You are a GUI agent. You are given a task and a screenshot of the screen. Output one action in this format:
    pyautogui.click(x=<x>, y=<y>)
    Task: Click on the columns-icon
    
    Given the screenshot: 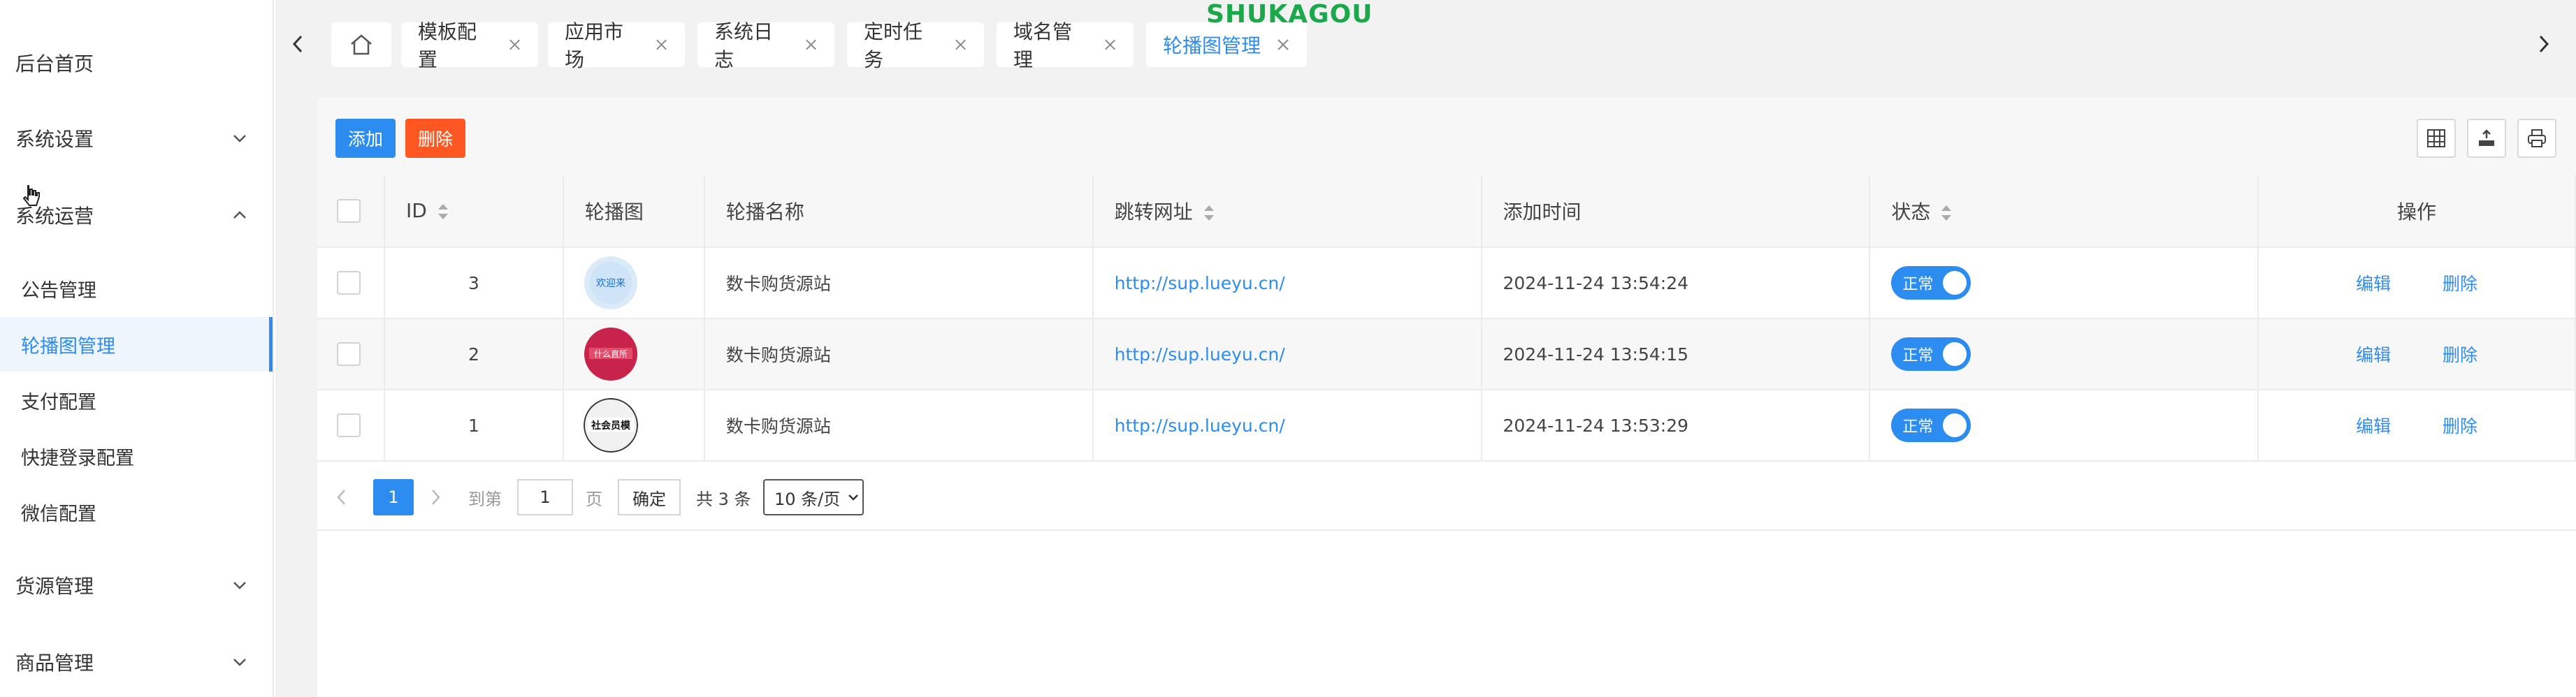 What is the action you would take?
    pyautogui.click(x=2436, y=138)
    